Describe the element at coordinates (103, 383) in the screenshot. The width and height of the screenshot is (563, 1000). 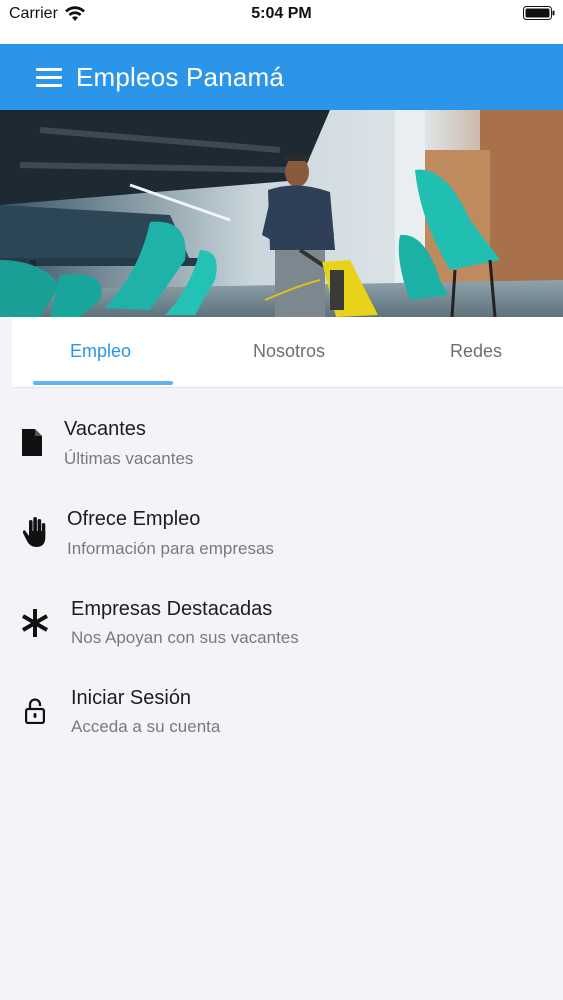
I see `active-tab-indicator` at that location.